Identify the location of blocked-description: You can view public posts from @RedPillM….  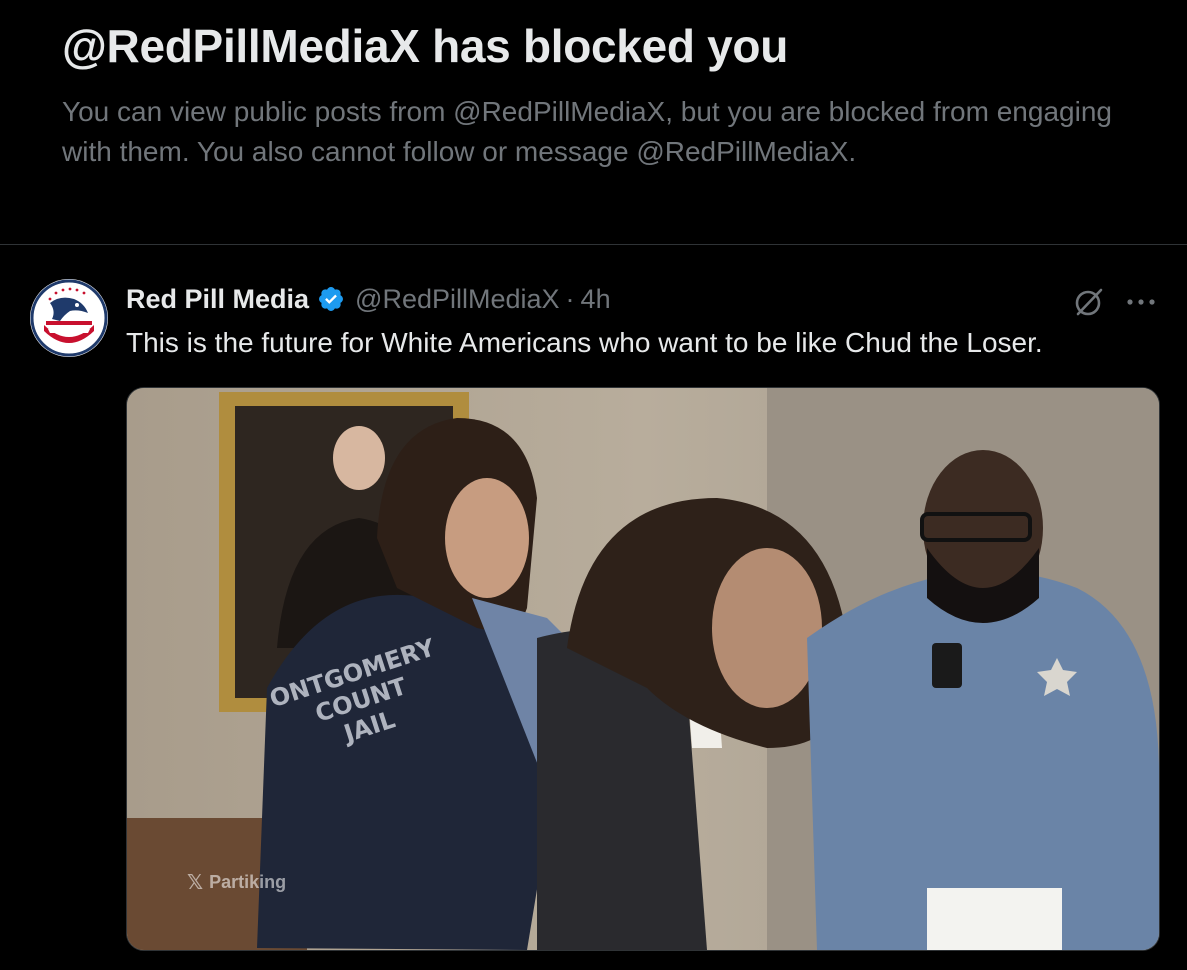
(587, 131).